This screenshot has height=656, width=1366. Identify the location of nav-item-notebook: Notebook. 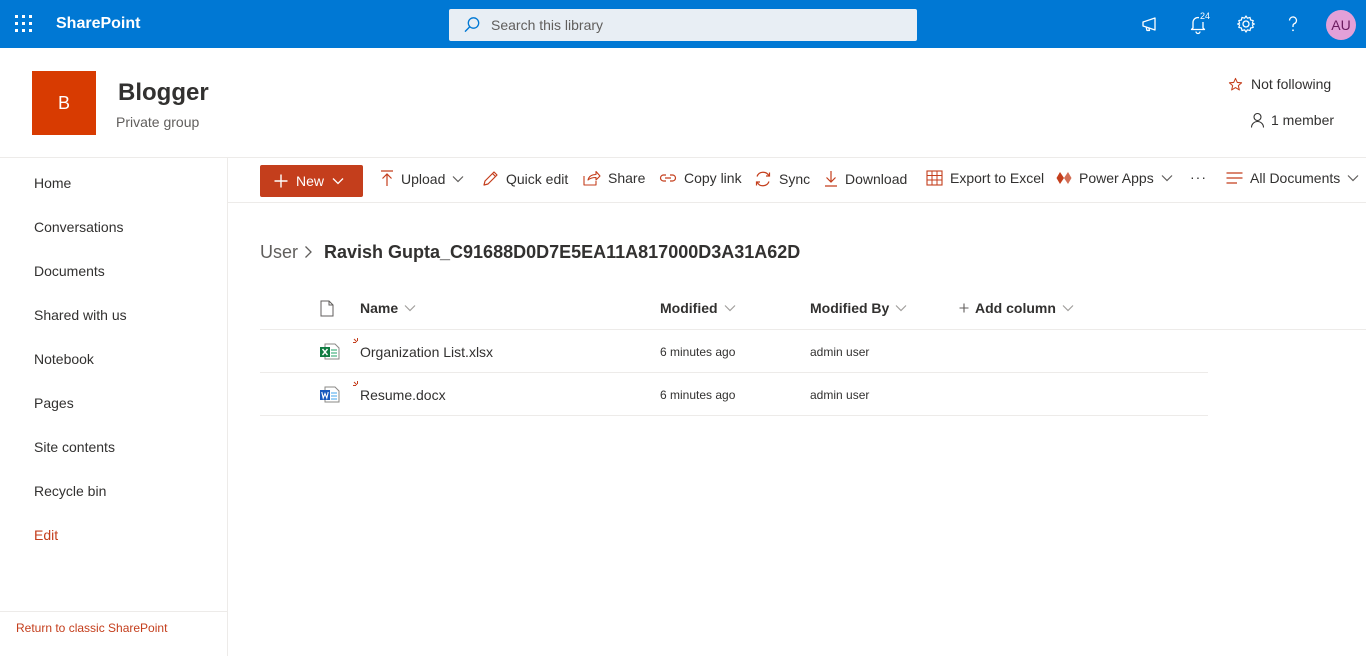
(64, 359).